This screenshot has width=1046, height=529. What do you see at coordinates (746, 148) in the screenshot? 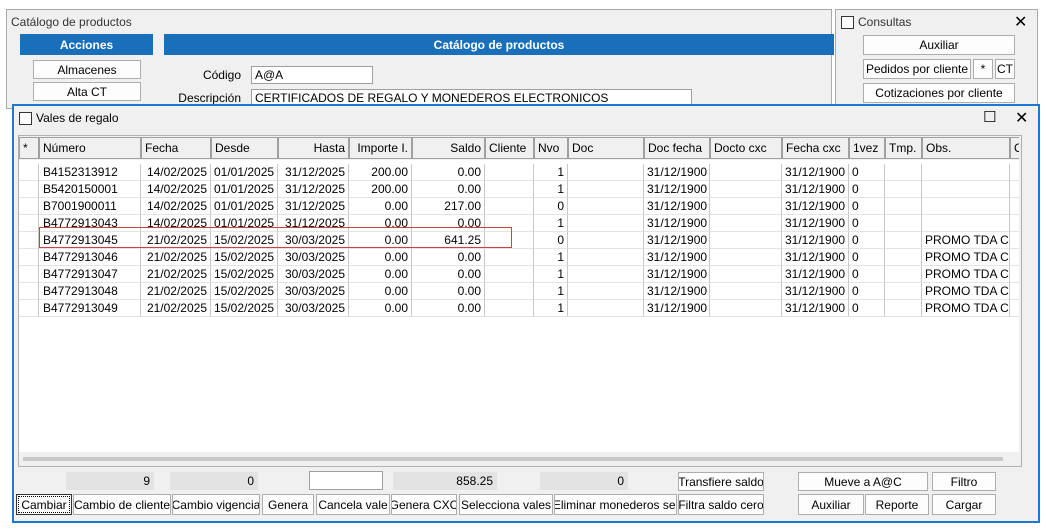
I see `col-header-docto-cxc: Docto cxc` at bounding box center [746, 148].